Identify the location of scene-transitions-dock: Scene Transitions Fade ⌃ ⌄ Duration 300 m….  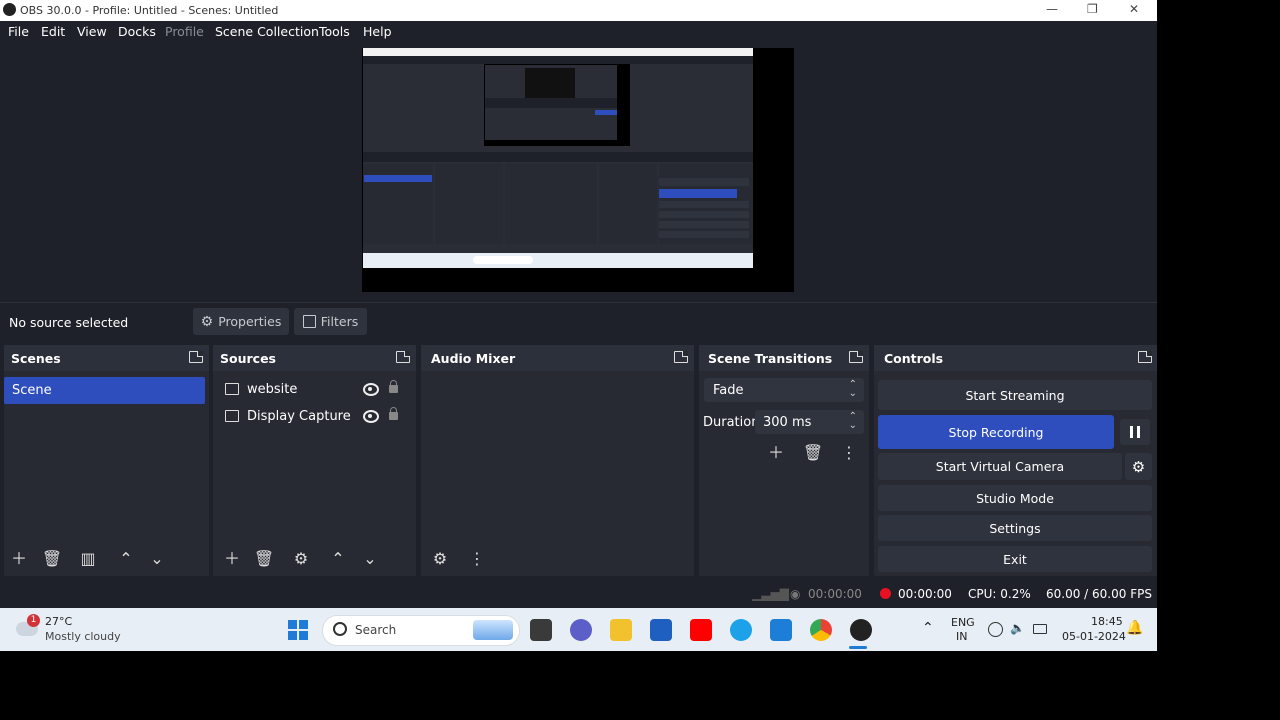
(784, 460).